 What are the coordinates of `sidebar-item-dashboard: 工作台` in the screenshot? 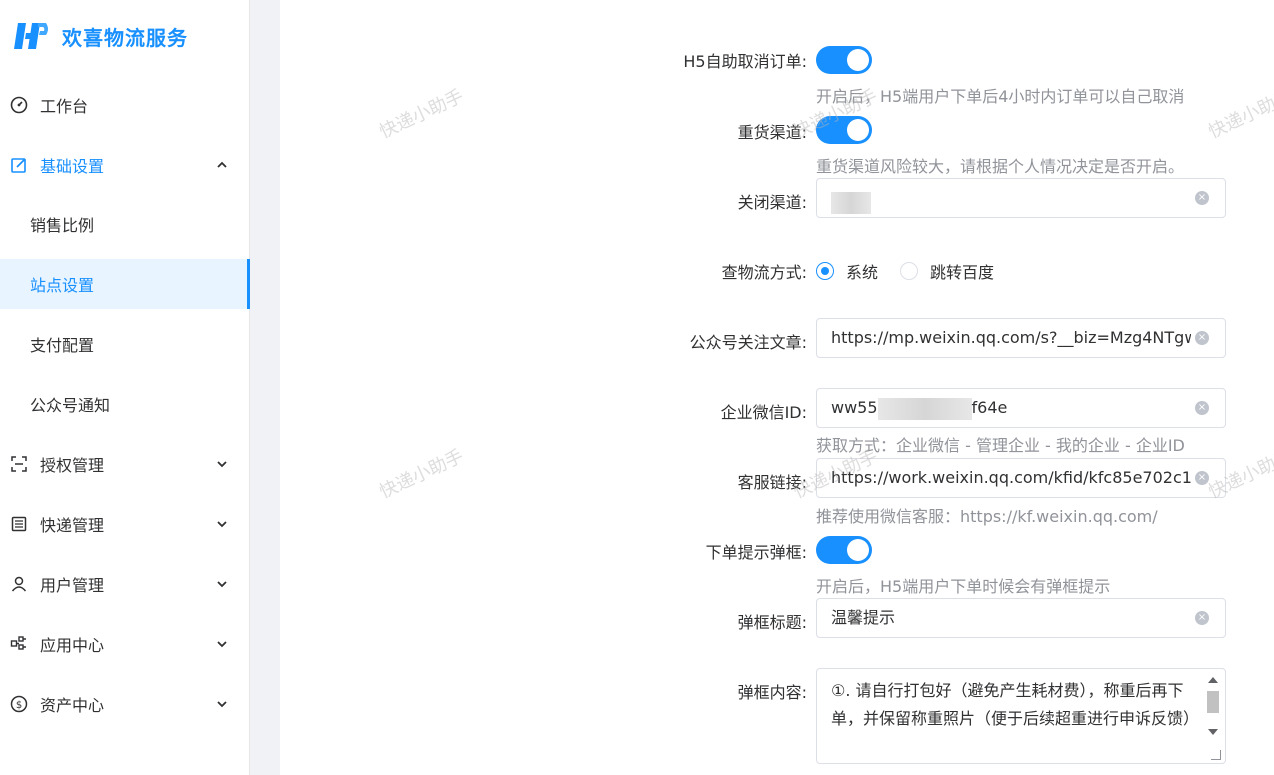 It's located at (125, 105).